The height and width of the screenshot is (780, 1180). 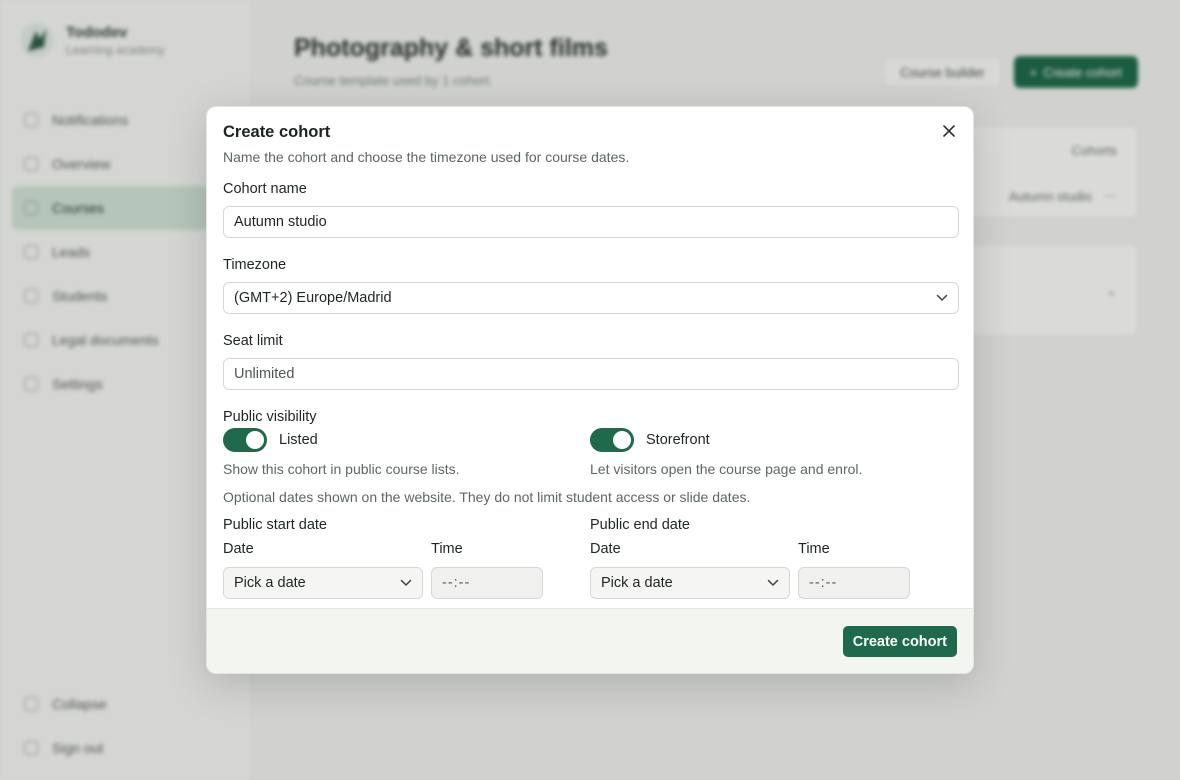 I want to click on end-date-label: Date, so click(x=605, y=549).